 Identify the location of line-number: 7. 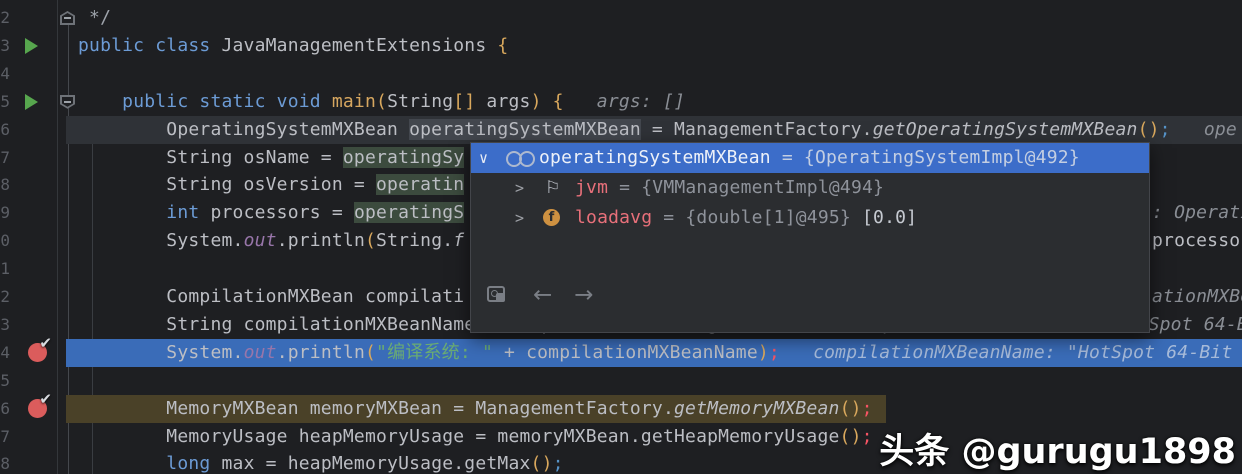
(5, 436).